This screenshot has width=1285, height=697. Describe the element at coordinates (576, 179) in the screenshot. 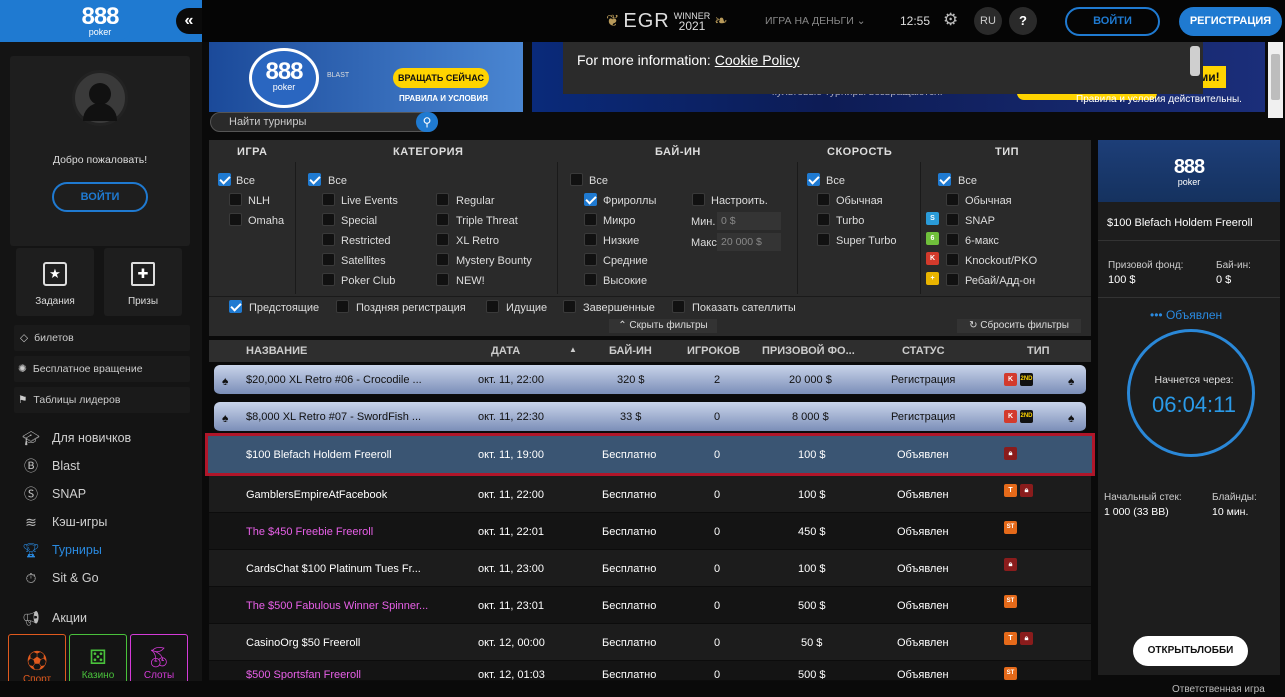

I see `buyin-all-checkbox` at that location.